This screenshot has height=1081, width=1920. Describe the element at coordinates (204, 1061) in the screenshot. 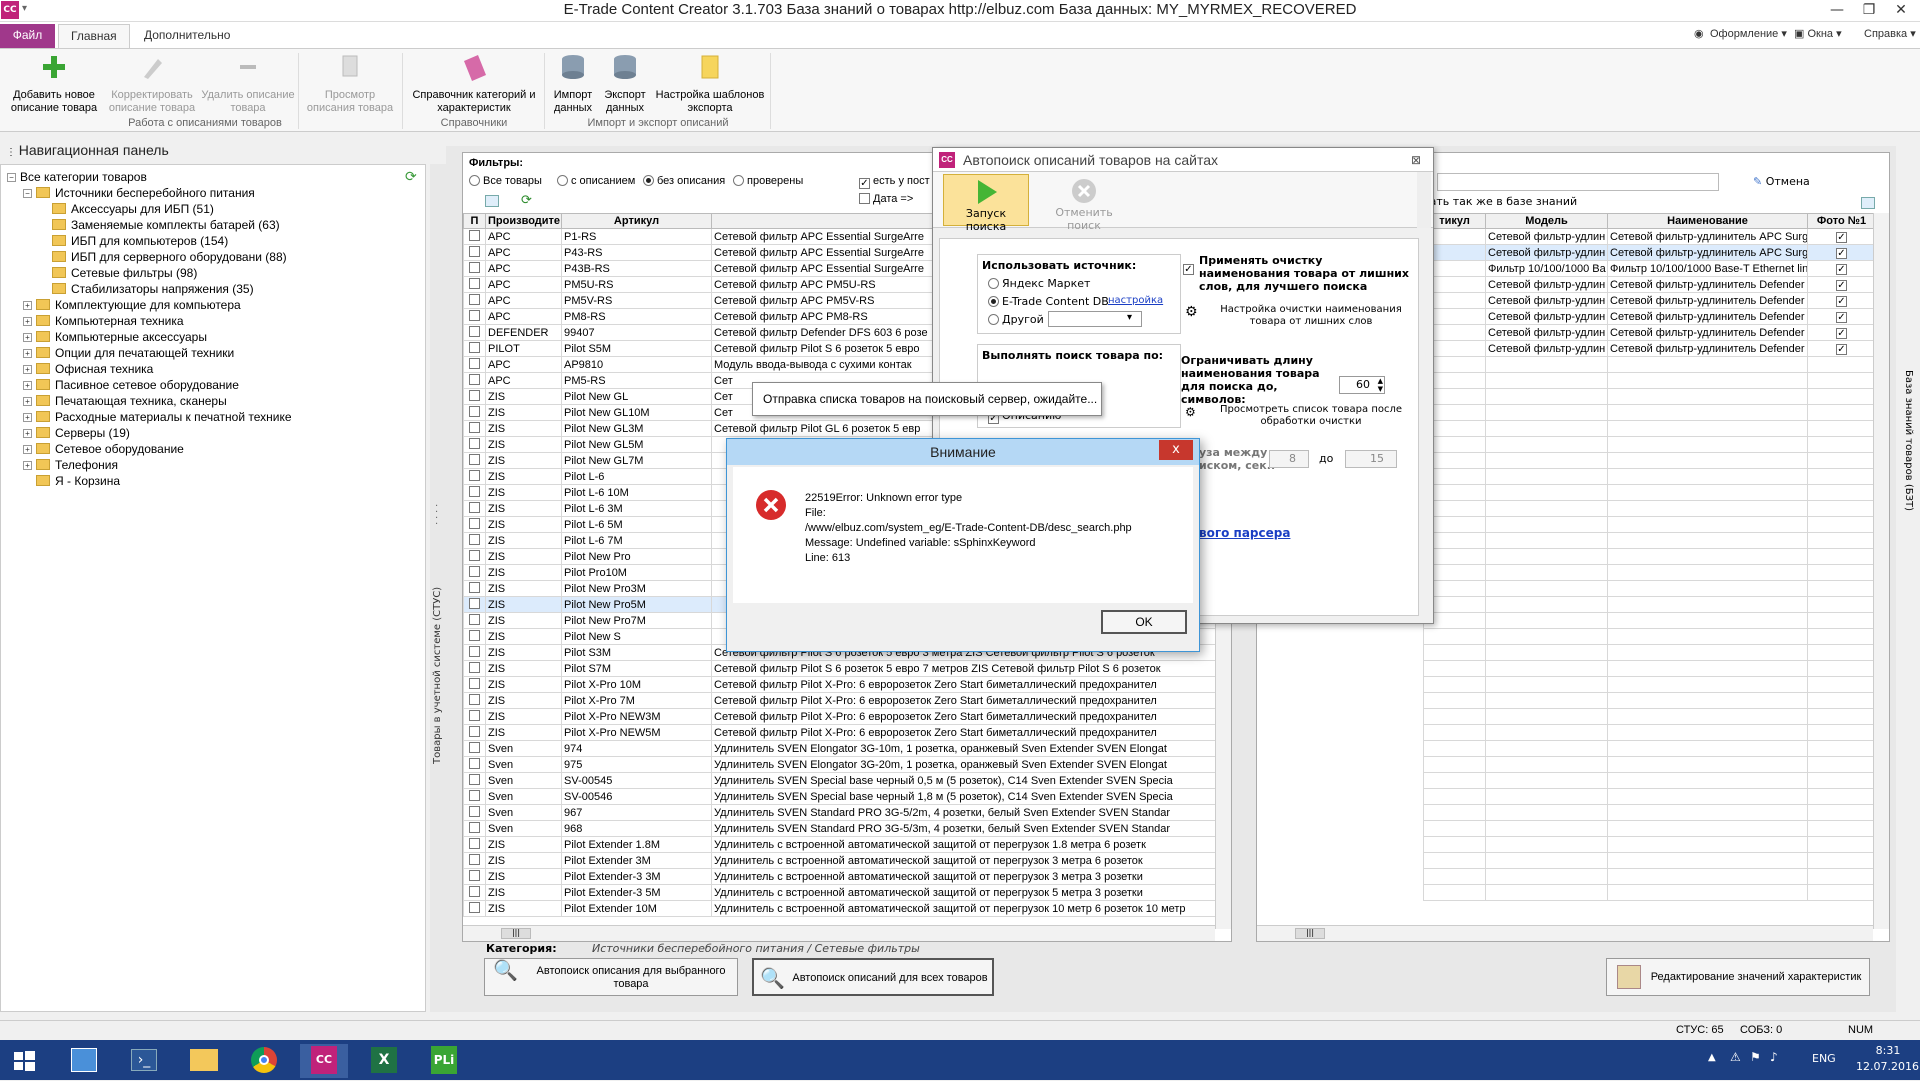

I see `file-explorer-icon` at that location.